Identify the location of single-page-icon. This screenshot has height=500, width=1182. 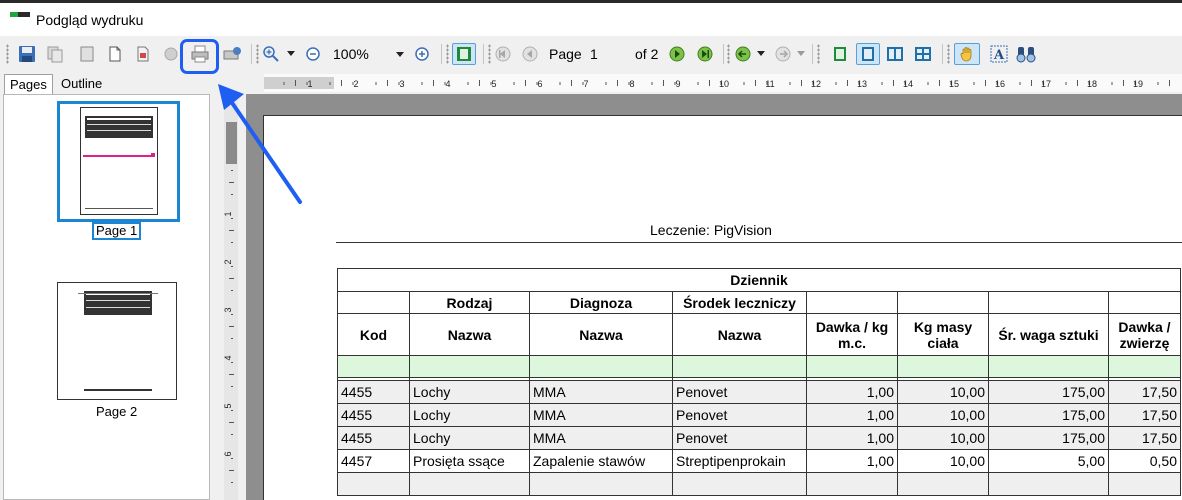
(840, 54).